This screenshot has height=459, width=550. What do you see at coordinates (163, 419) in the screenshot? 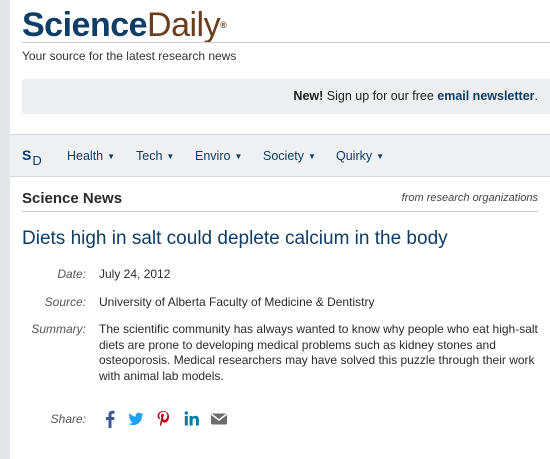
I see `pinterest-icon` at bounding box center [163, 419].